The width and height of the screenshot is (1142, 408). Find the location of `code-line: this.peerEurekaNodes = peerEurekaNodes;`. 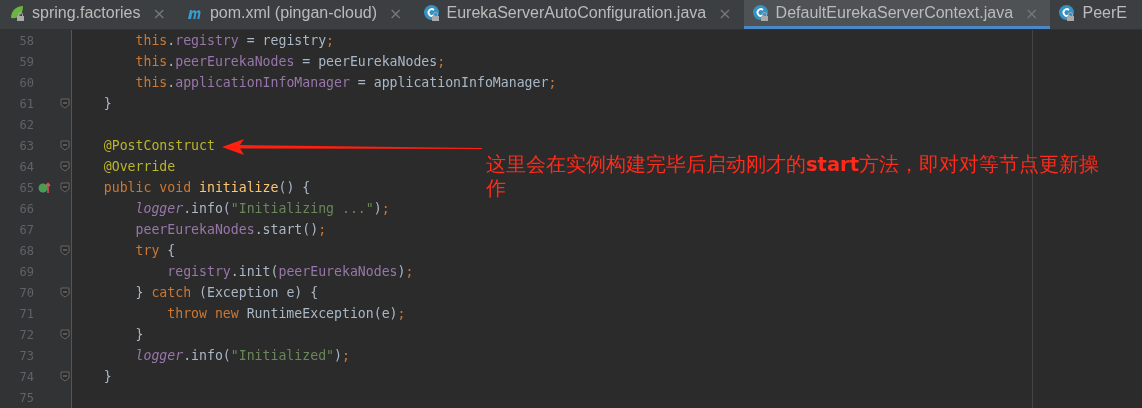

code-line: this.peerEurekaNodes = peerEurekaNodes; is located at coordinates (290, 61).